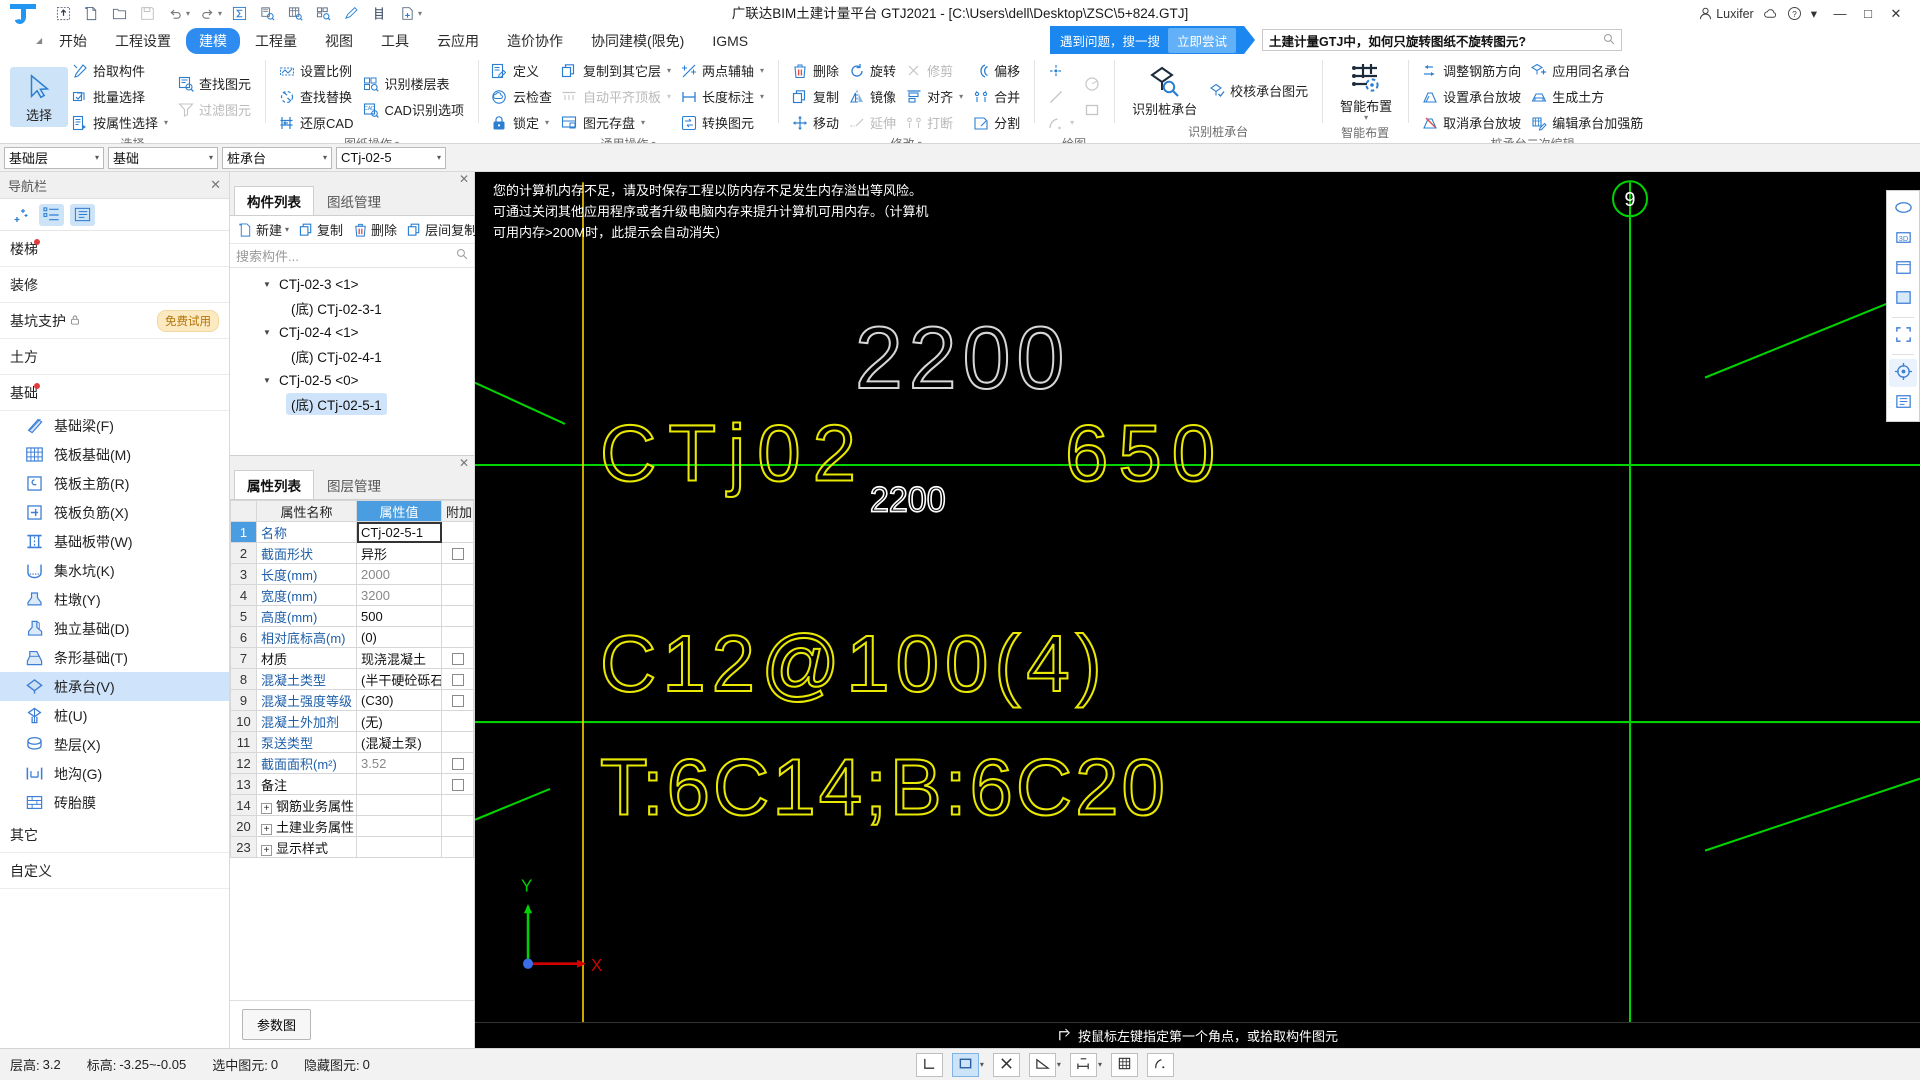 Image resolution: width=1920 pixels, height=1080 pixels. What do you see at coordinates (997, 122) in the screenshot?
I see `ribbon-item-分割: 分割` at bounding box center [997, 122].